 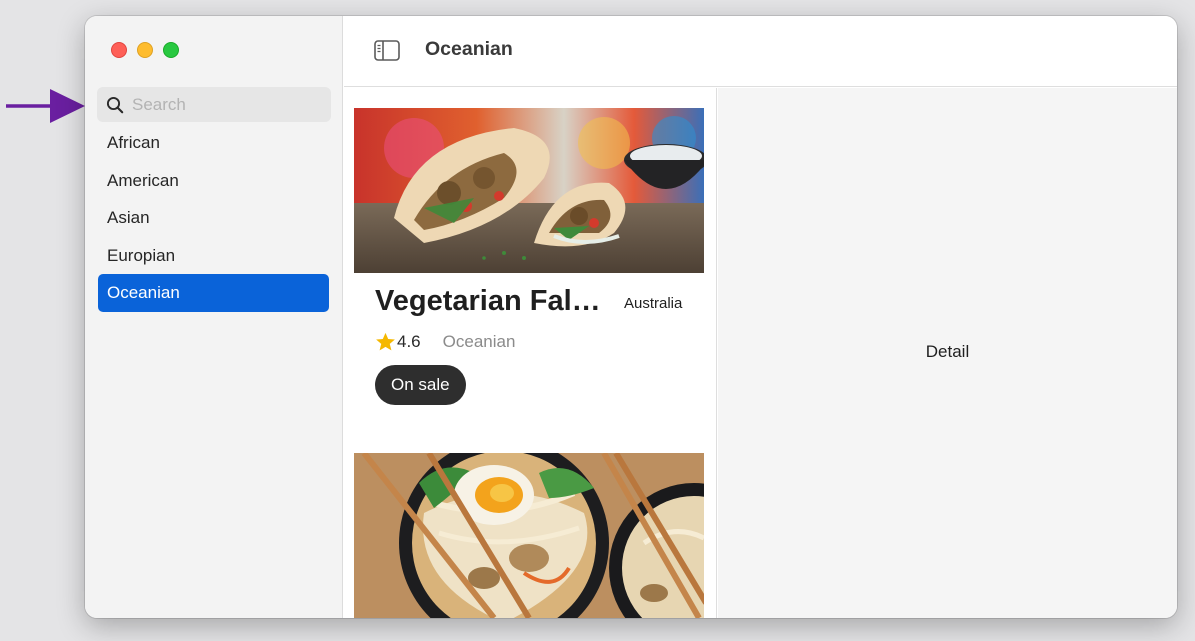 I want to click on ramen-bowl-photo, so click(x=529, y=535).